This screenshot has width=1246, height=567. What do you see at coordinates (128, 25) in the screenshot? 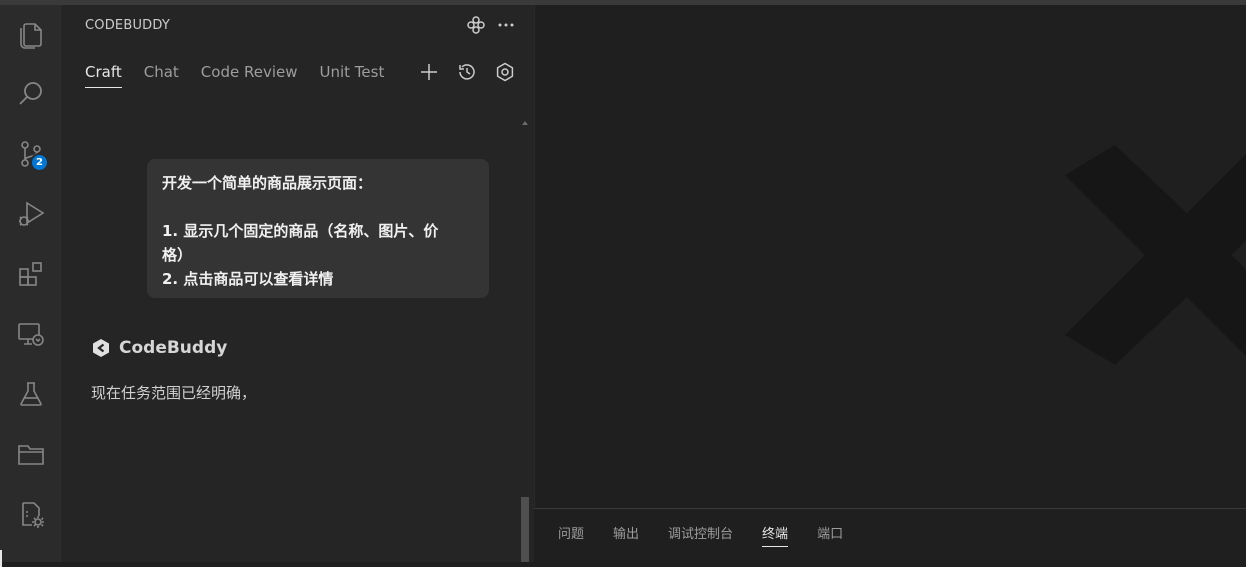
I see `panel-title: CODEBUDDY` at bounding box center [128, 25].